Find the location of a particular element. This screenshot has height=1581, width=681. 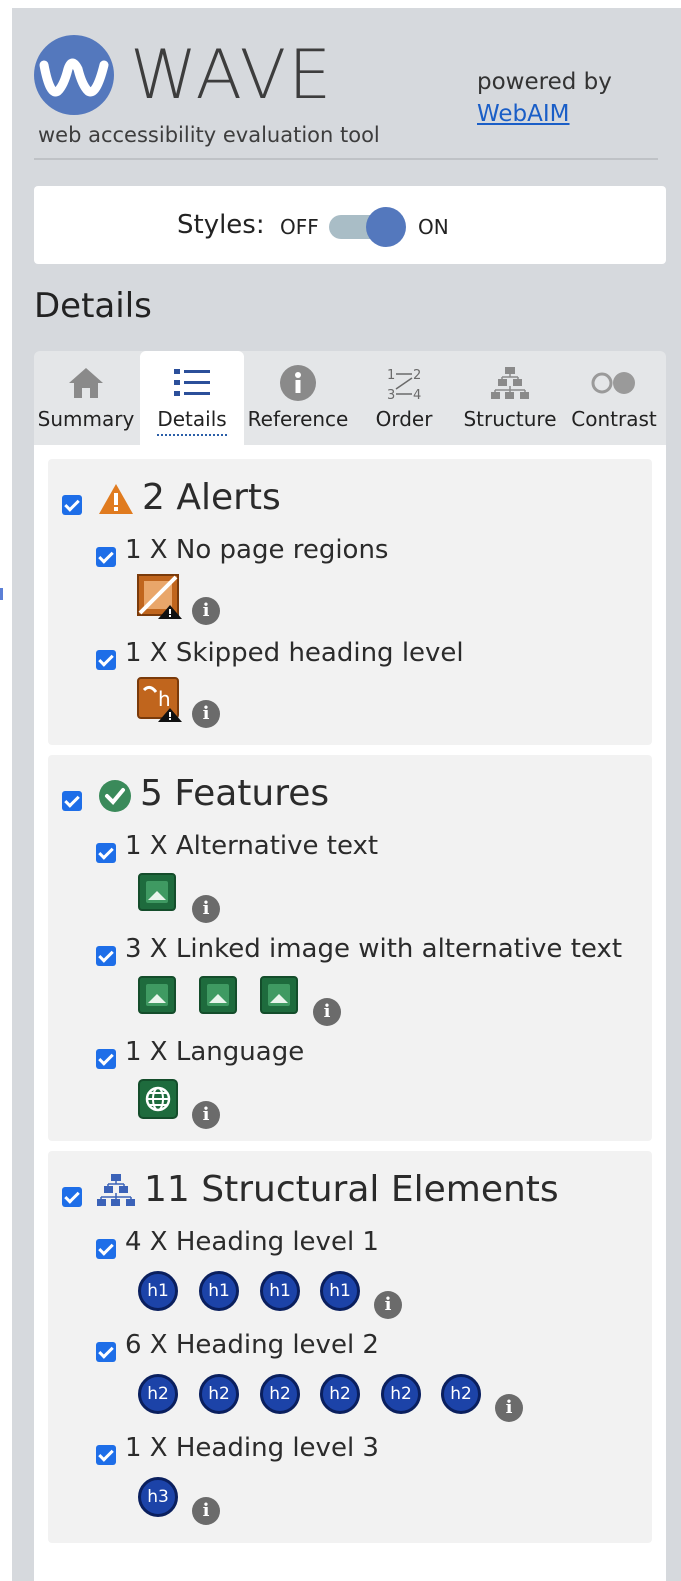

svg-text: h is located at coordinates (164, 699).